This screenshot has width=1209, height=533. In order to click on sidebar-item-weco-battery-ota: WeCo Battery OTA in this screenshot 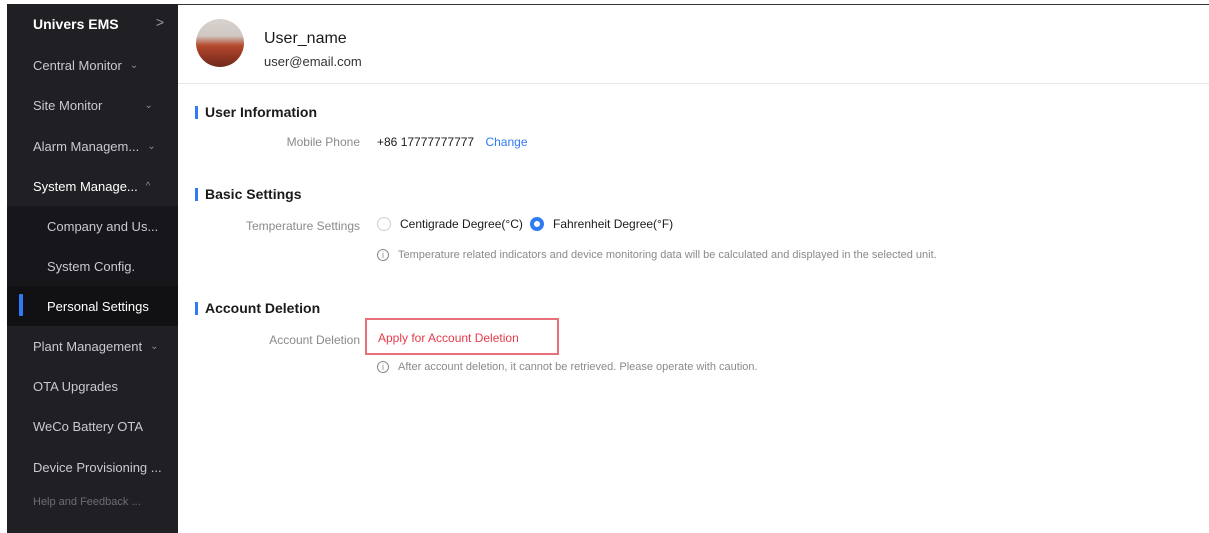, I will do `click(92, 426)`.